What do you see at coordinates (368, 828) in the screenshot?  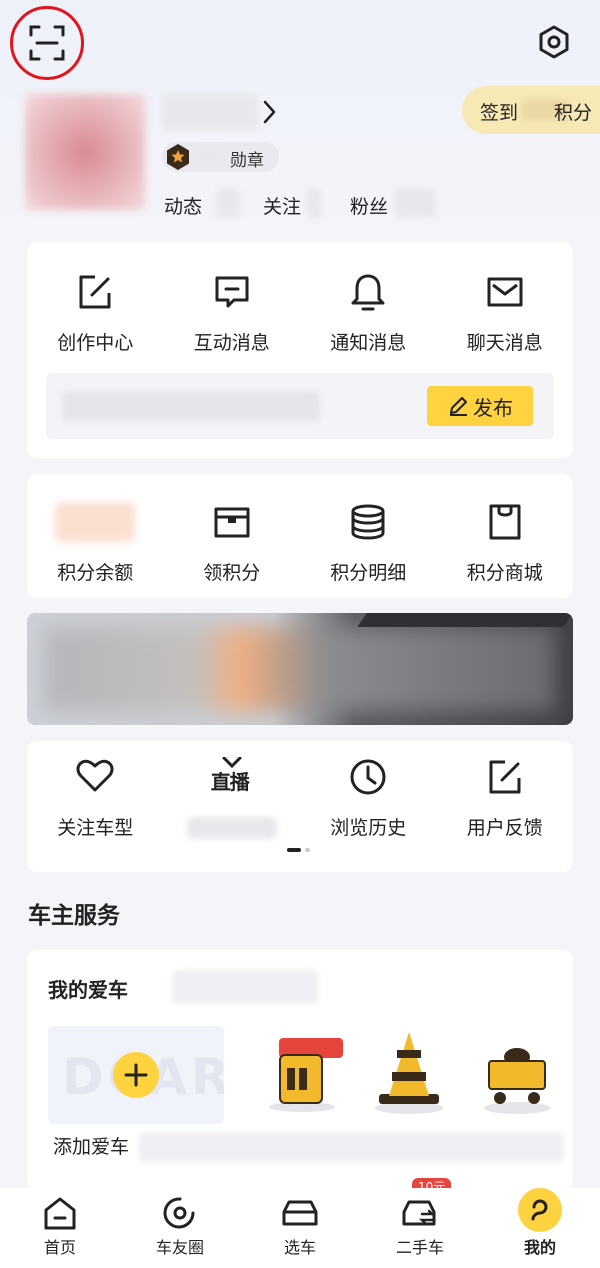 I see `browse-history-label: 浏览历史` at bounding box center [368, 828].